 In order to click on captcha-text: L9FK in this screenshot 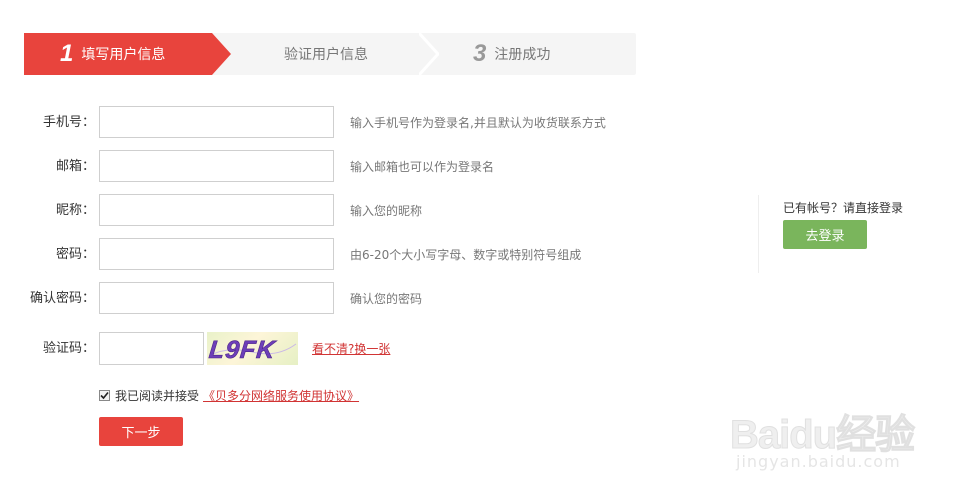, I will do `click(243, 350)`.